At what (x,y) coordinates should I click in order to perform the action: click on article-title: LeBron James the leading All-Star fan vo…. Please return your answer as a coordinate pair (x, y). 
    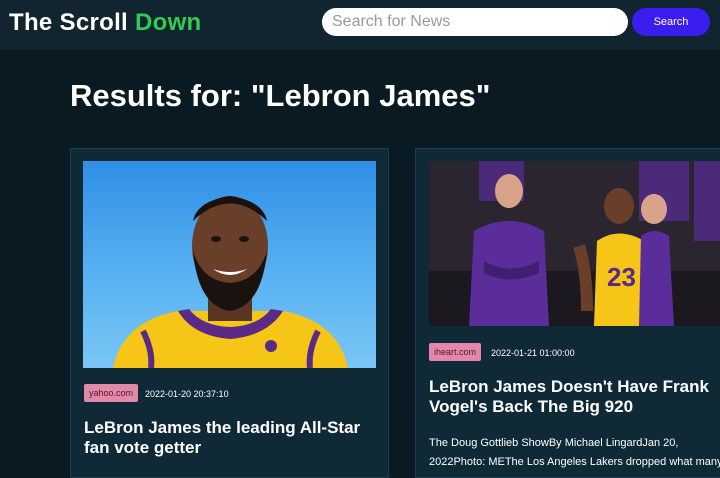
    Looking at the image, I should click on (226, 438).